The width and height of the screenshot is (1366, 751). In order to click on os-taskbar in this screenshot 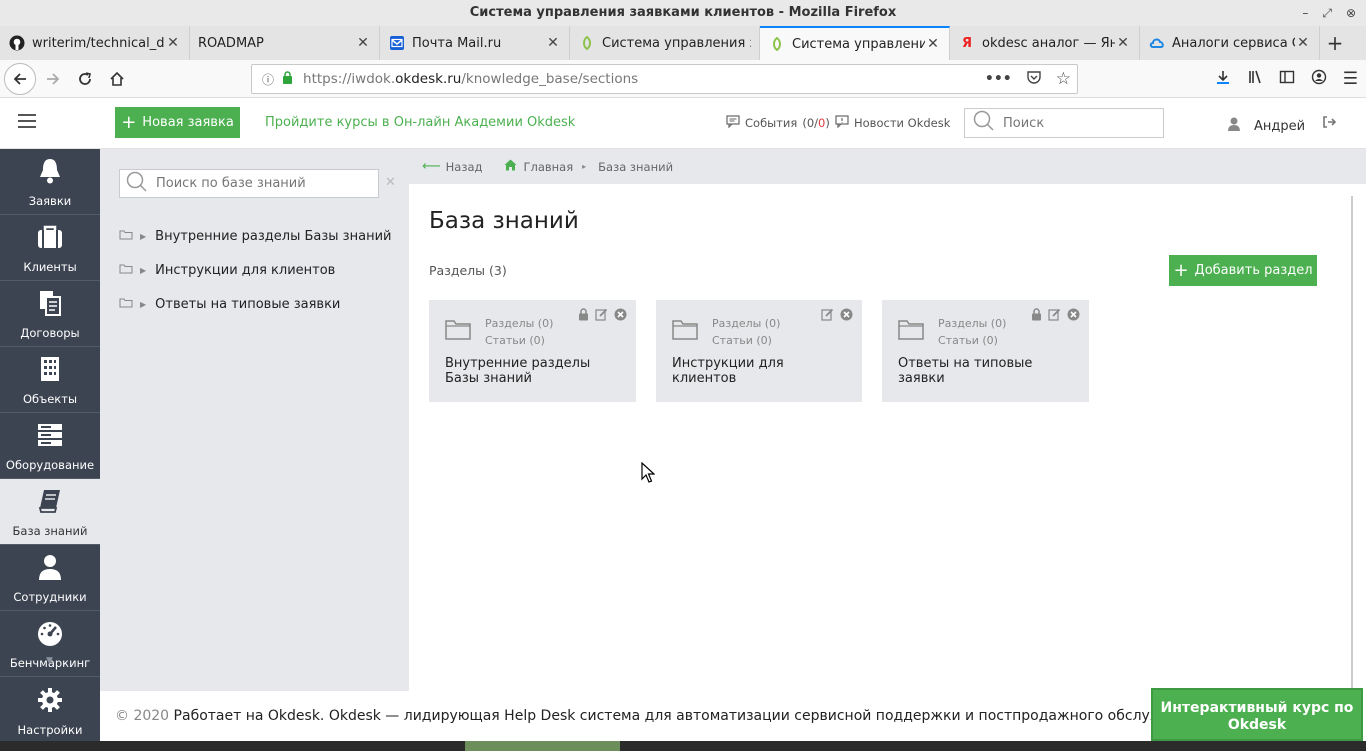, I will do `click(683, 746)`.